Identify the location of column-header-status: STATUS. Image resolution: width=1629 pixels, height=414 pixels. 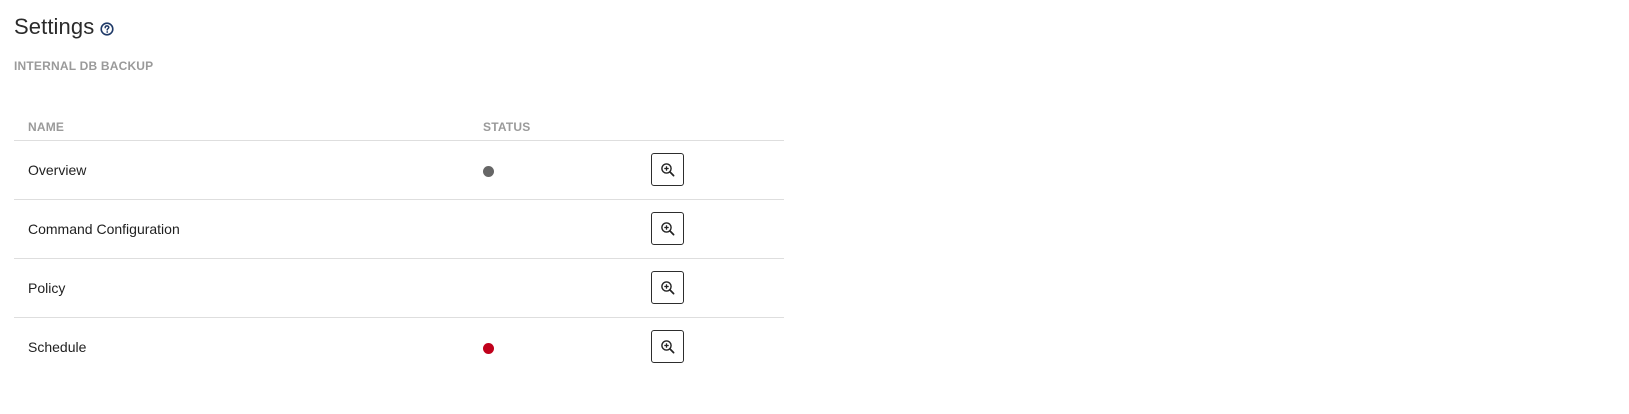
(507, 127).